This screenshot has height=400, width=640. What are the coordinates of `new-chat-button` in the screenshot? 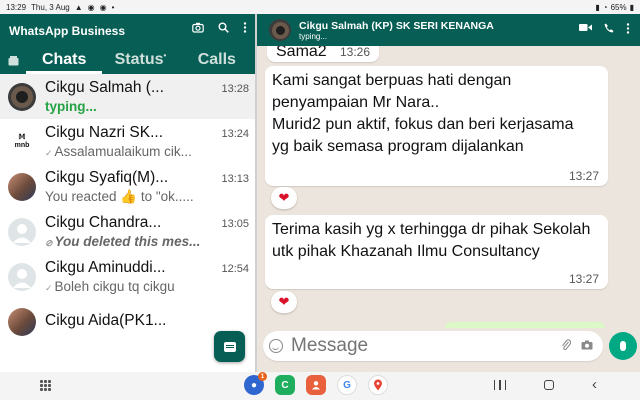 It's located at (229, 346).